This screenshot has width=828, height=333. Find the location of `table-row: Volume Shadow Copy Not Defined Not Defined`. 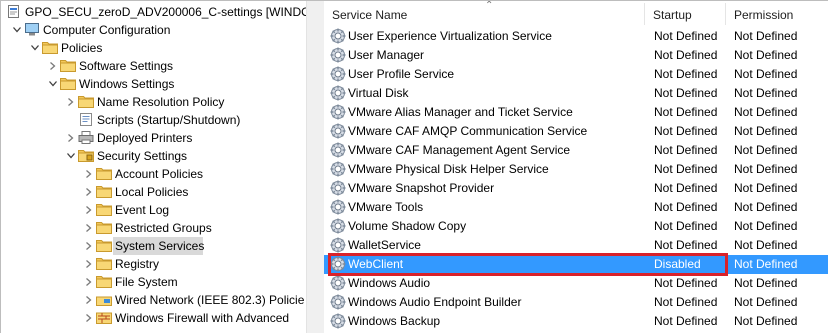

table-row: Volume Shadow Copy Not Defined Not Defined is located at coordinates (576, 226).